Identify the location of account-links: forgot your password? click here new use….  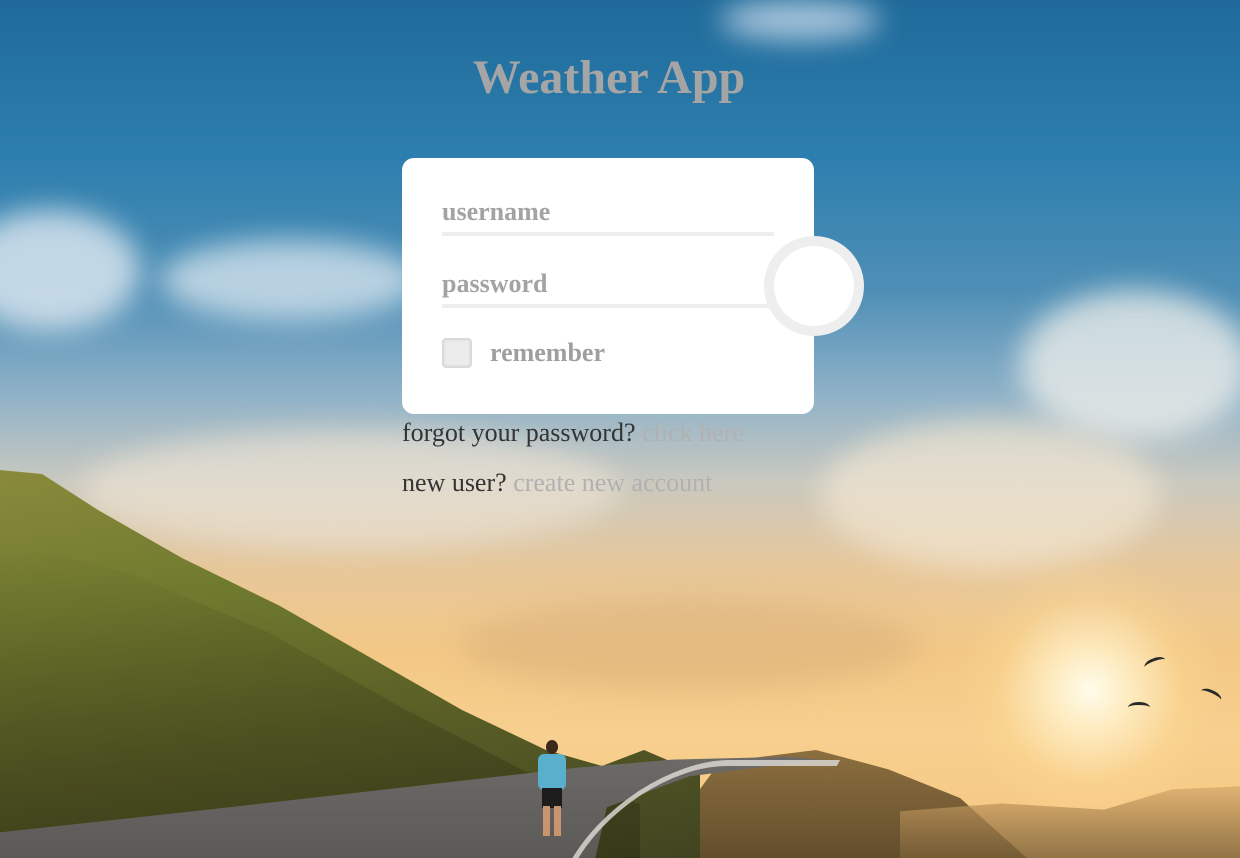
(573, 458).